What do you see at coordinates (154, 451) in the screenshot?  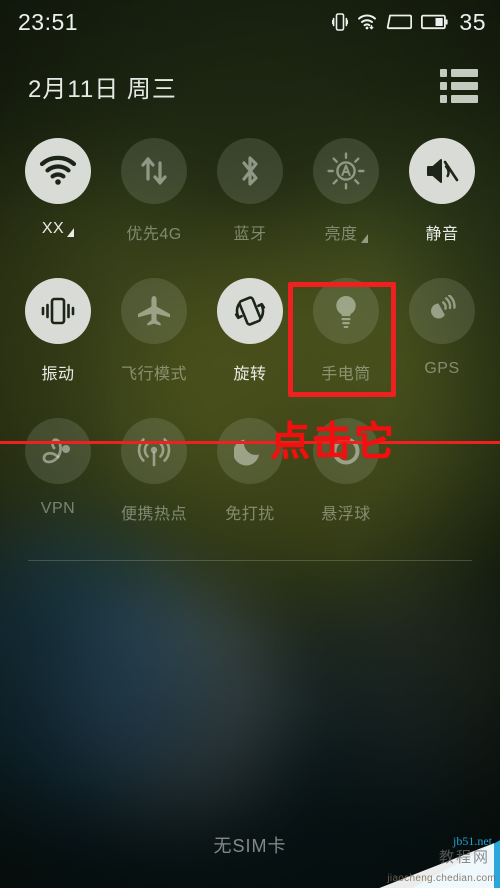 I see `hotspot-icon` at bounding box center [154, 451].